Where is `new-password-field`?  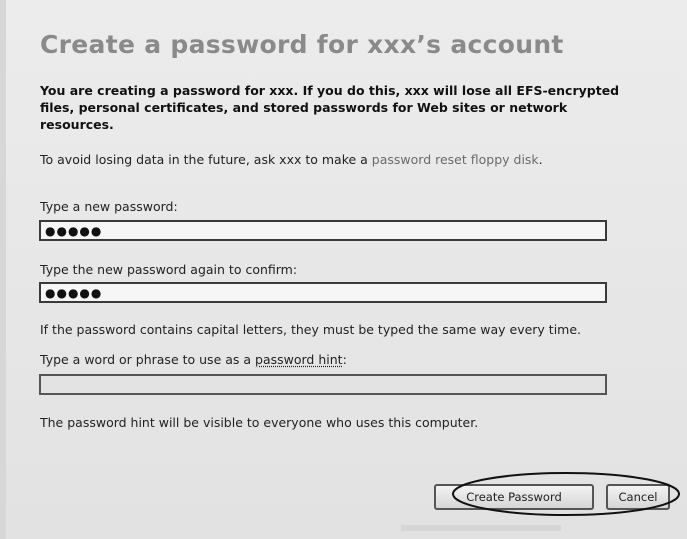
new-password-field is located at coordinates (323, 230).